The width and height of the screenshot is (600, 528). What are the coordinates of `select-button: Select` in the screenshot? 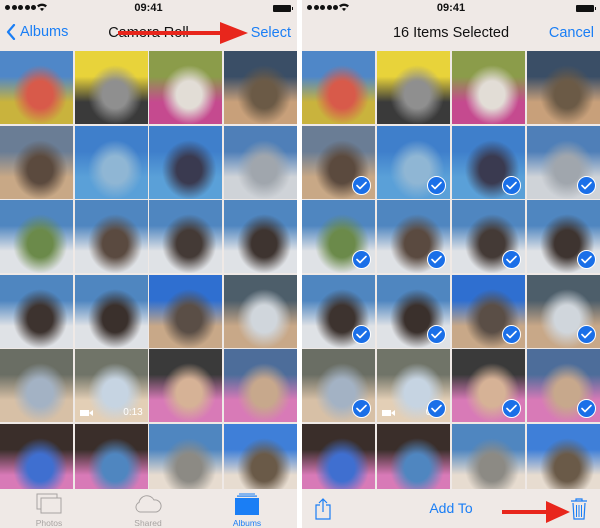 It's located at (271, 33).